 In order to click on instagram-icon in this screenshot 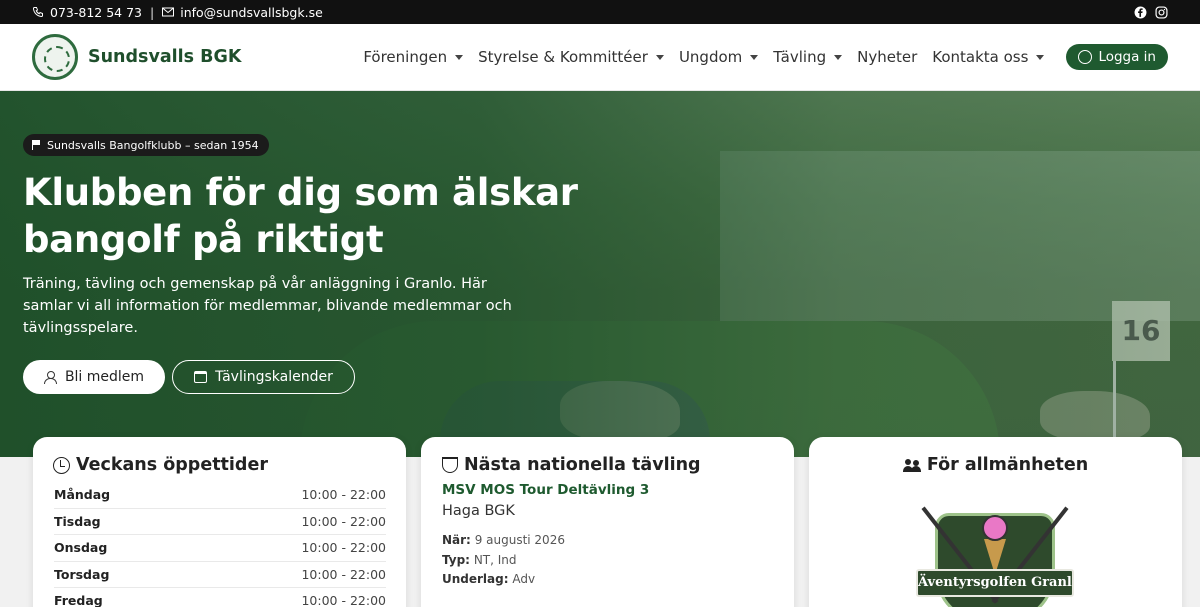, I will do `click(1161, 12)`.